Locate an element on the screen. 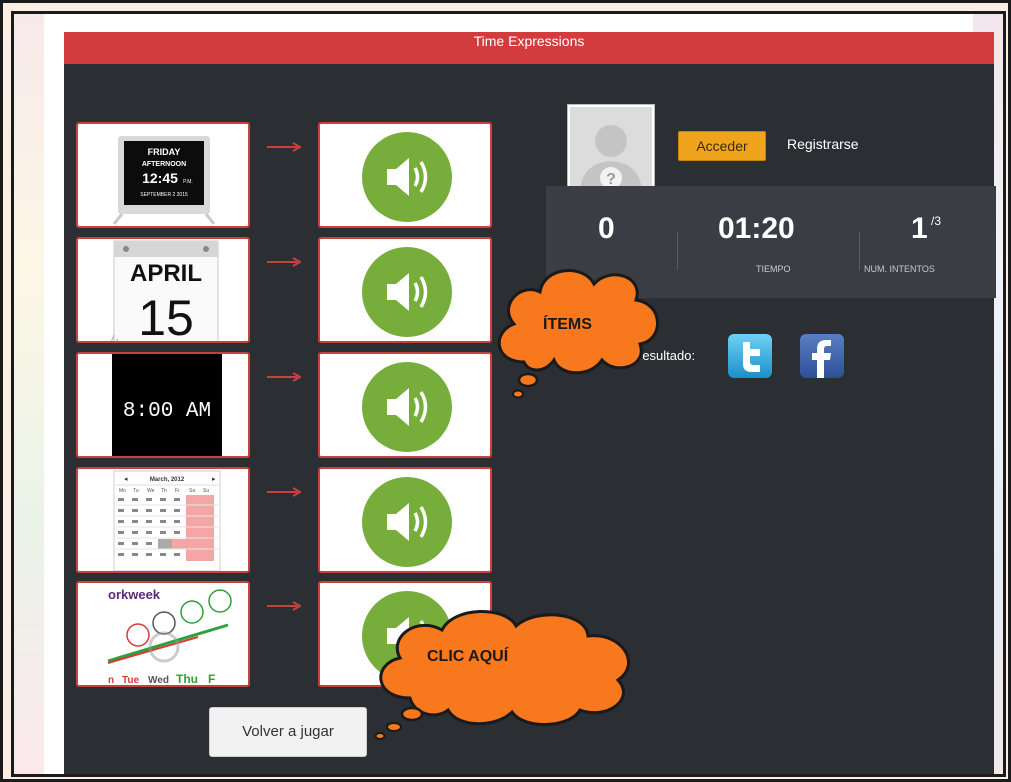 This screenshot has height=782, width=1011. attempts-total: /3 is located at coordinates (936, 221).